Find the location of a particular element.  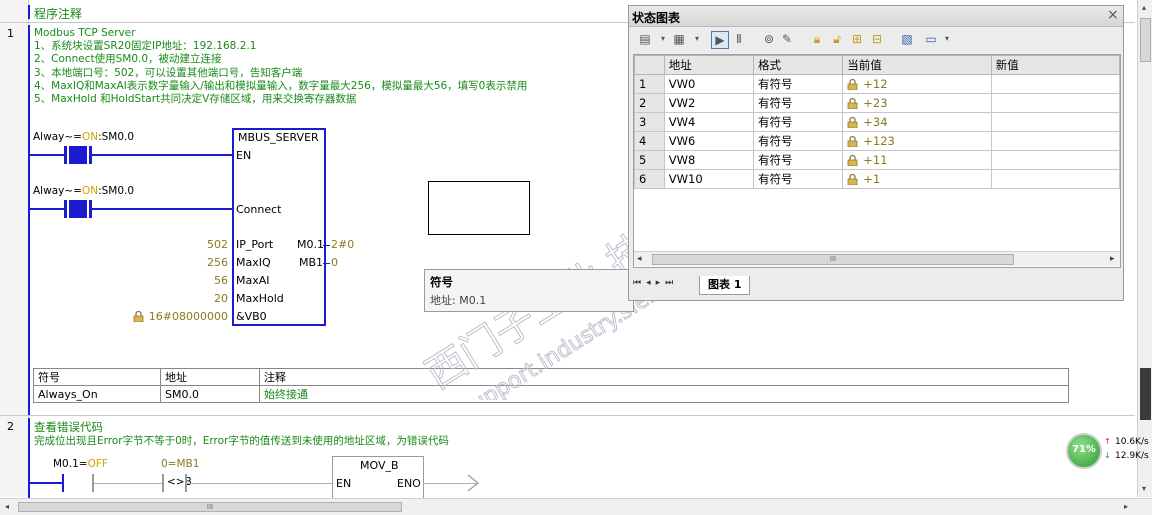

tooltip-text: 地址: M0.1 is located at coordinates (458, 300).